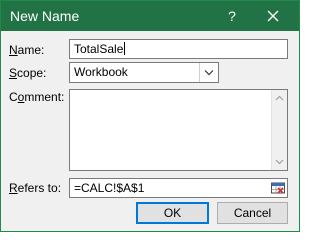  I want to click on comment-label: Comment:, so click(36, 97).